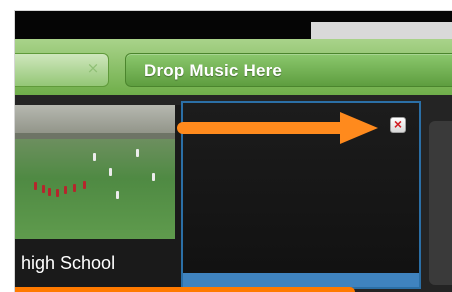 The image size is (452, 292). What do you see at coordinates (68, 263) in the screenshot?
I see `clip-title: high School` at bounding box center [68, 263].